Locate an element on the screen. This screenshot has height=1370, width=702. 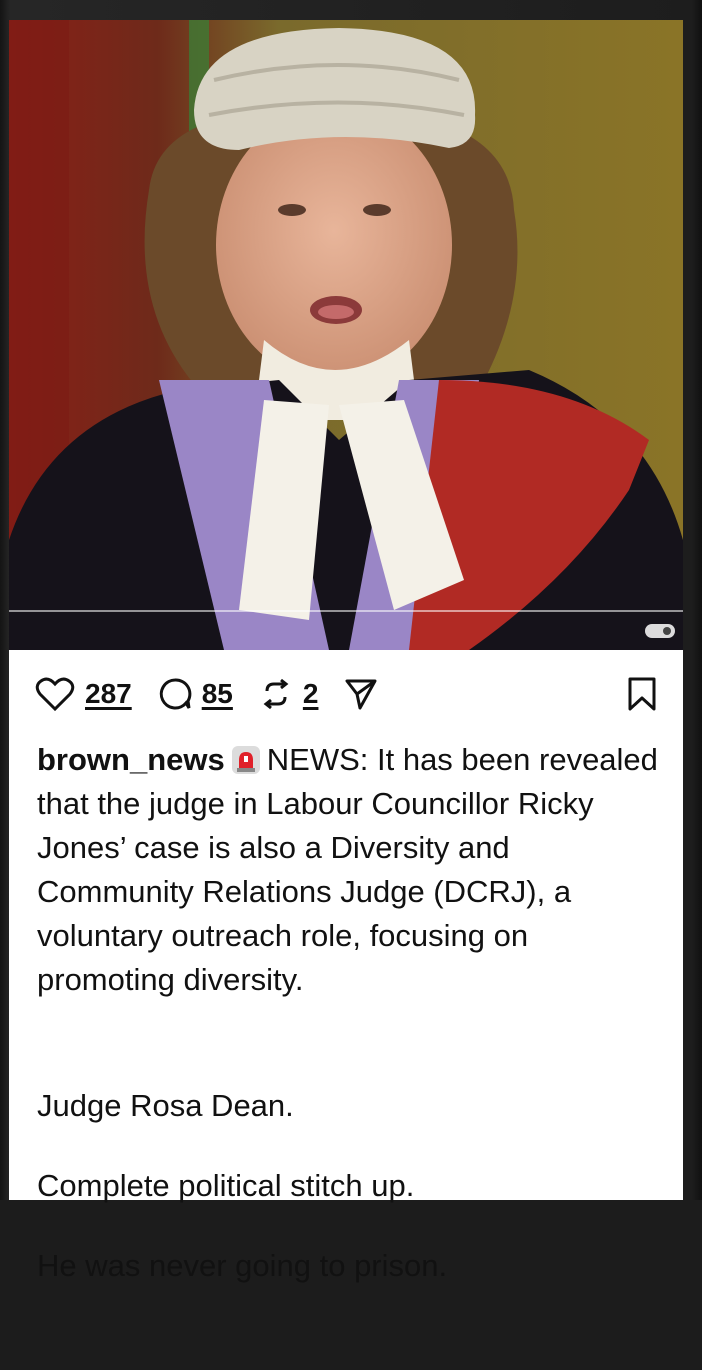
caption-line: Judge Rosa Dean. is located at coordinates (165, 1105).